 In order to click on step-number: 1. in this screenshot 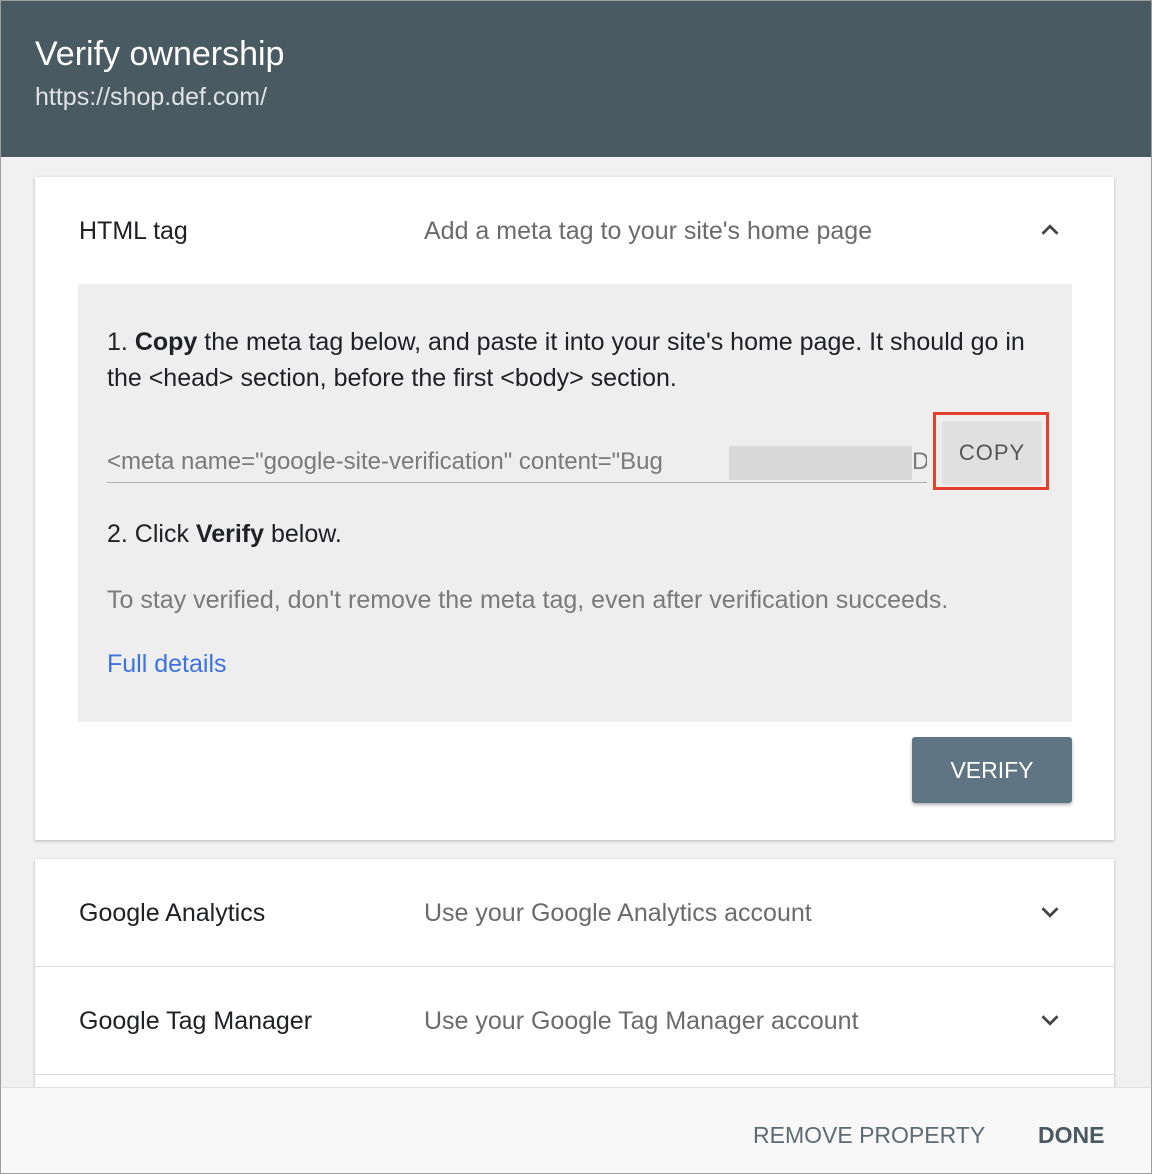, I will do `click(117, 342)`.